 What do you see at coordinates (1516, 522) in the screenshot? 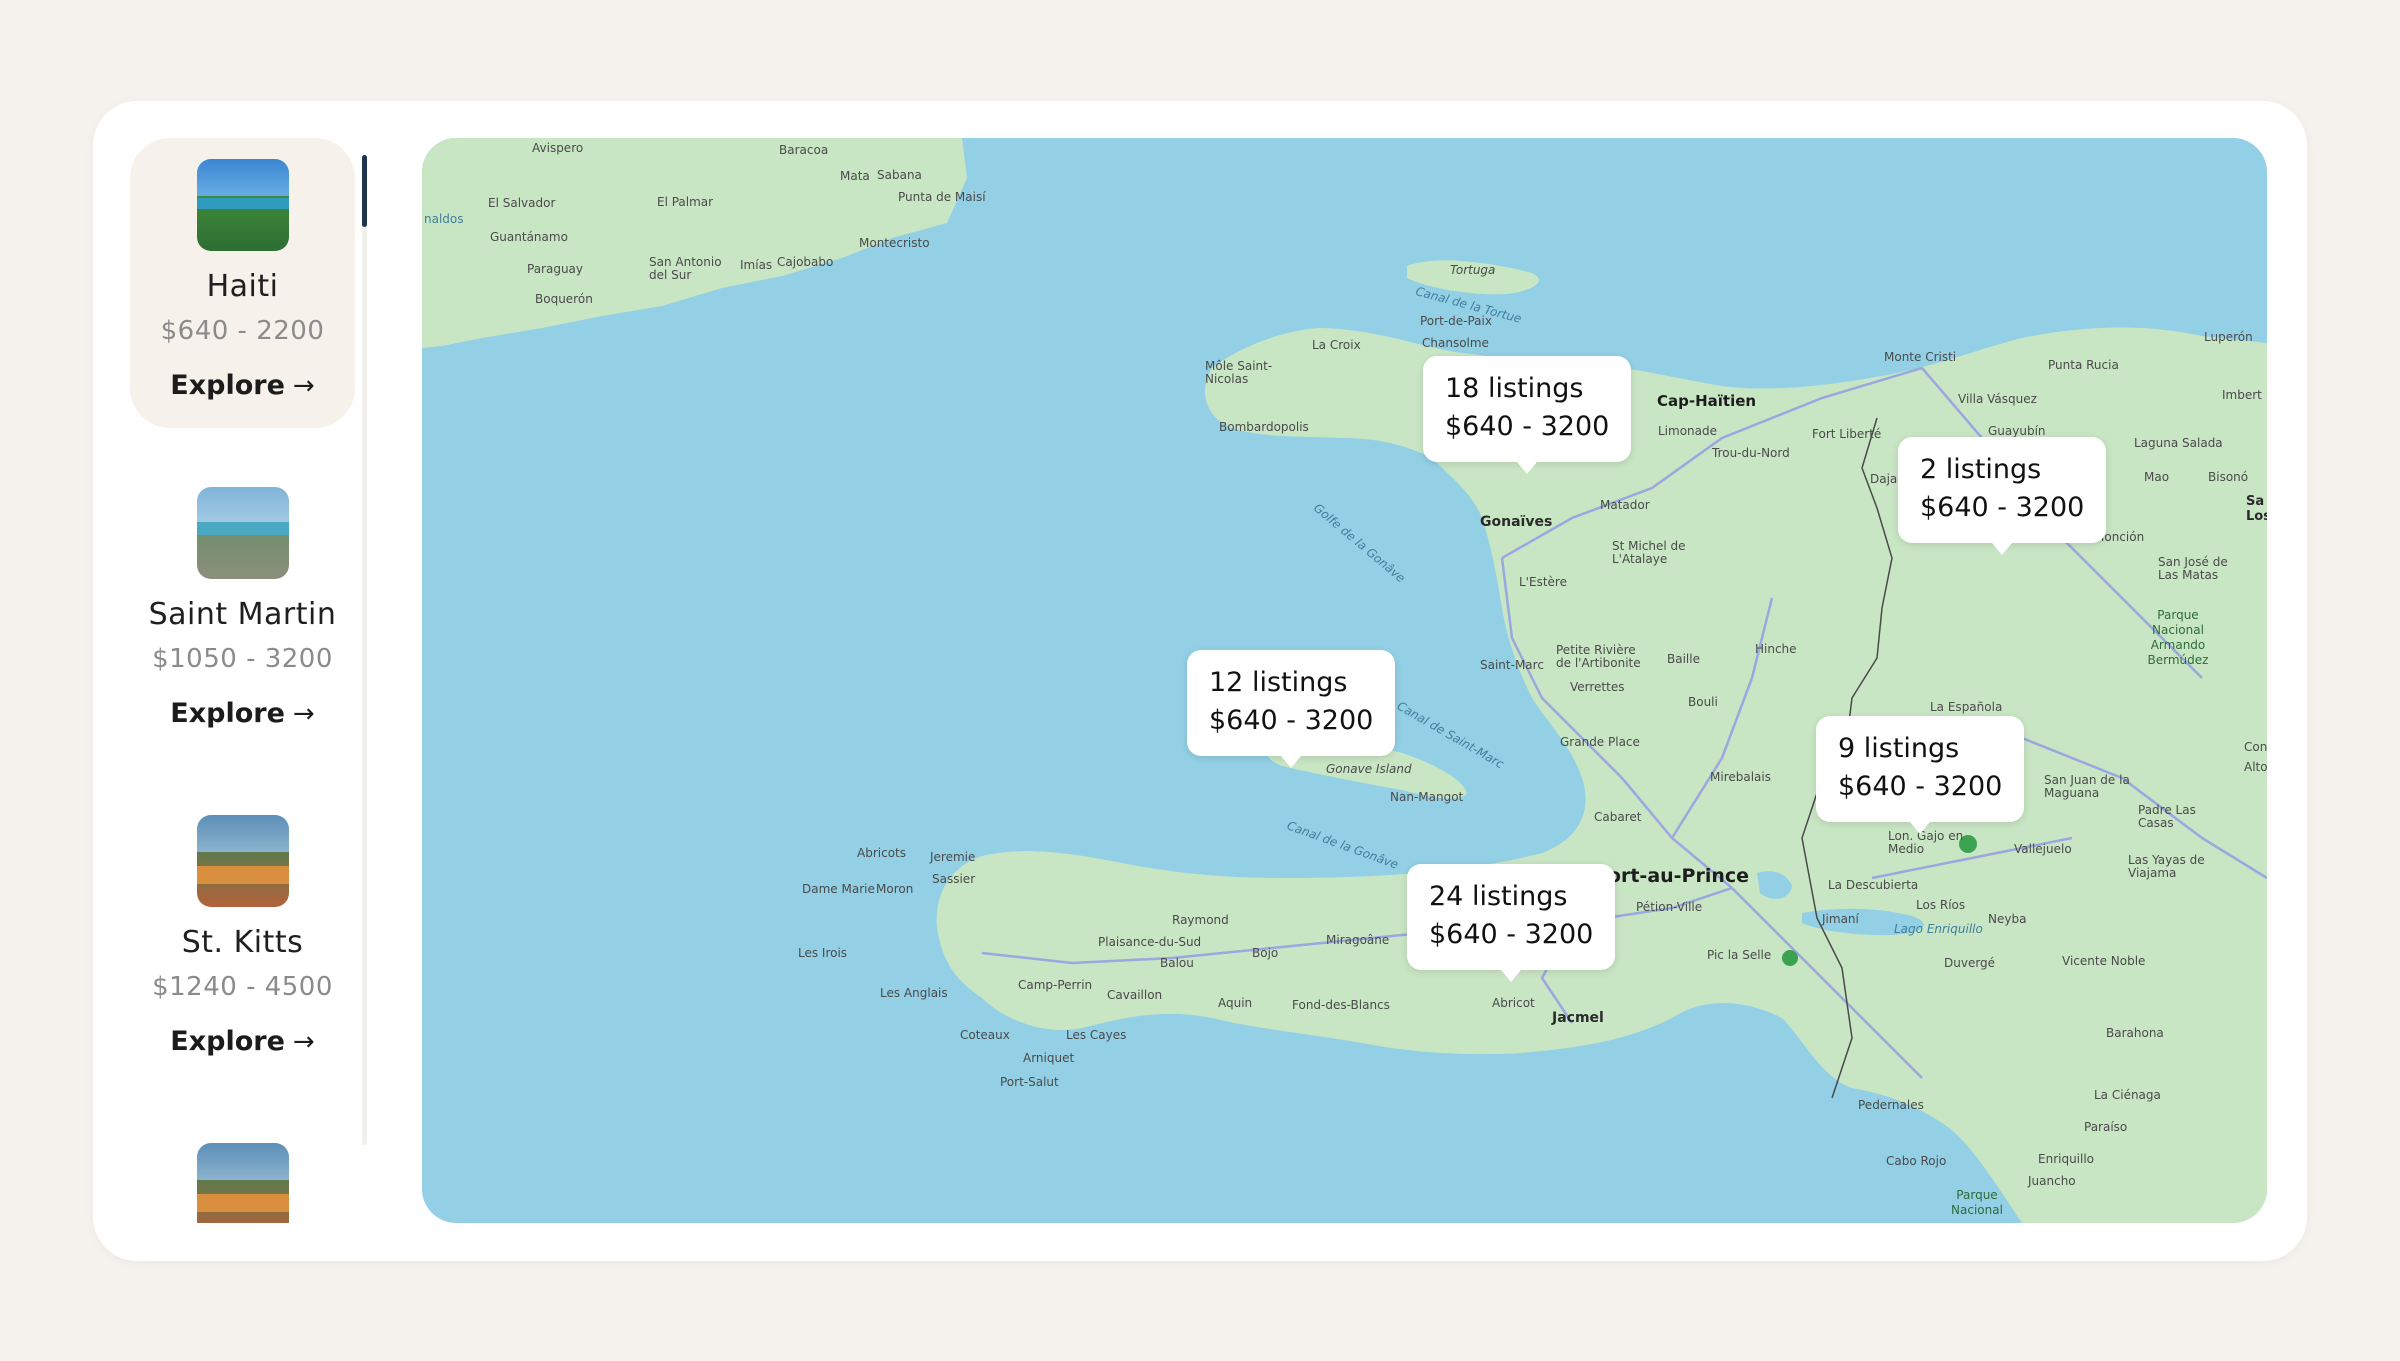
I see `map-label: Gonaïves` at bounding box center [1516, 522].